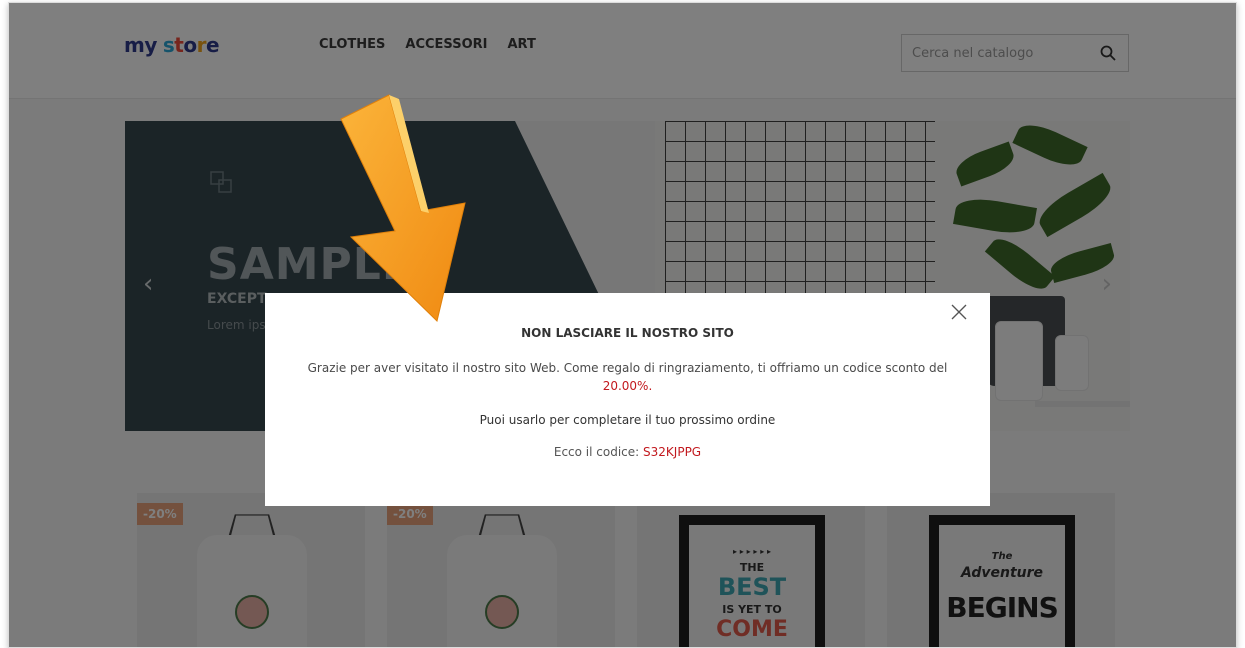 This screenshot has width=1245, height=648. Describe the element at coordinates (627, 386) in the screenshot. I see `discount-percent: 20.00%.` at that location.